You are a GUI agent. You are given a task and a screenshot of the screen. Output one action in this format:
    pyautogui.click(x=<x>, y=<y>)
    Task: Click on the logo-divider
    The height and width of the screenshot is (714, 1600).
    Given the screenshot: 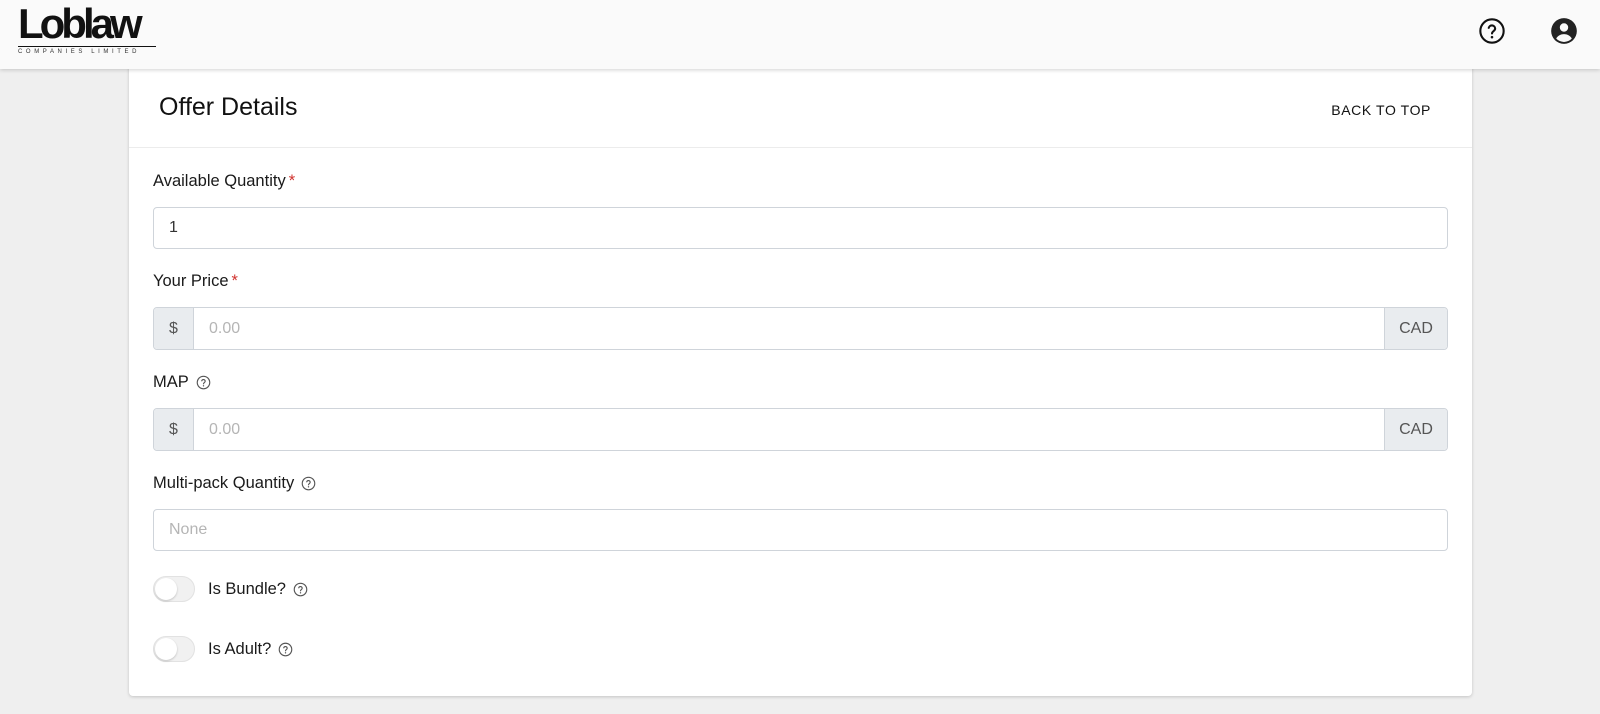 What is the action you would take?
    pyautogui.click(x=87, y=46)
    